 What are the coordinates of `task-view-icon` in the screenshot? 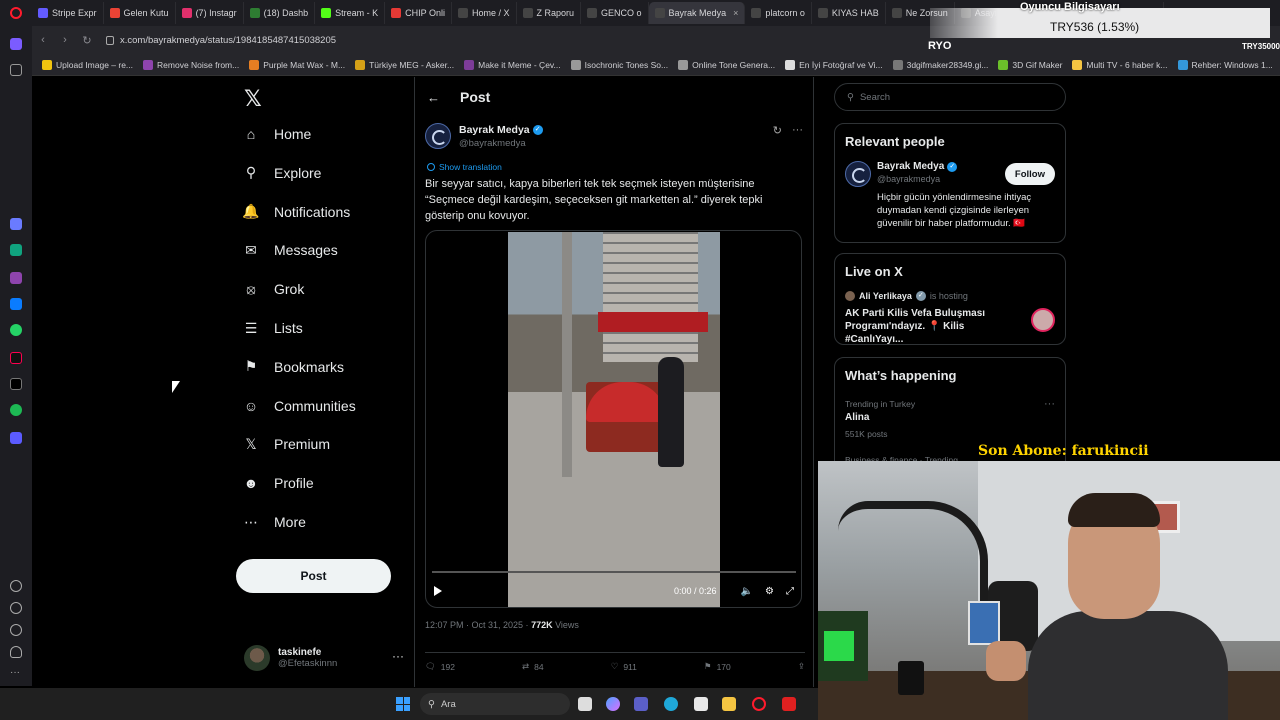 It's located at (585, 704).